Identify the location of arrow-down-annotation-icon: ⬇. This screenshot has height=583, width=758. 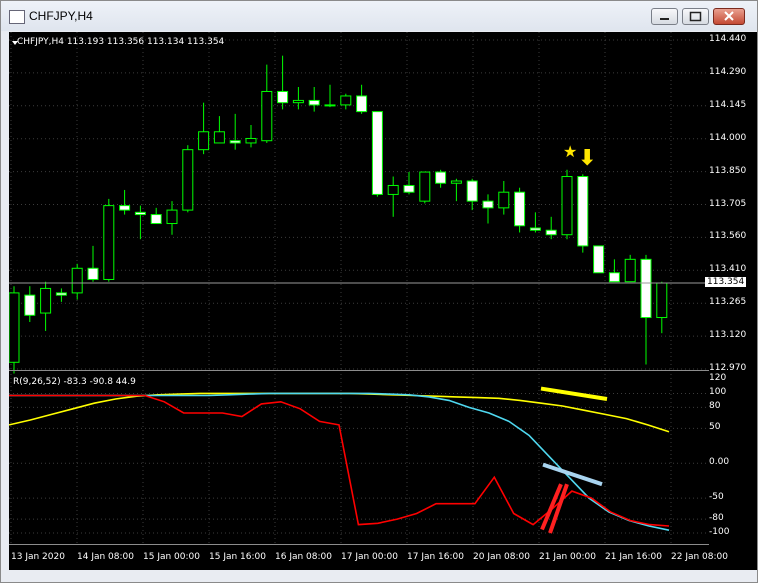
(587, 158).